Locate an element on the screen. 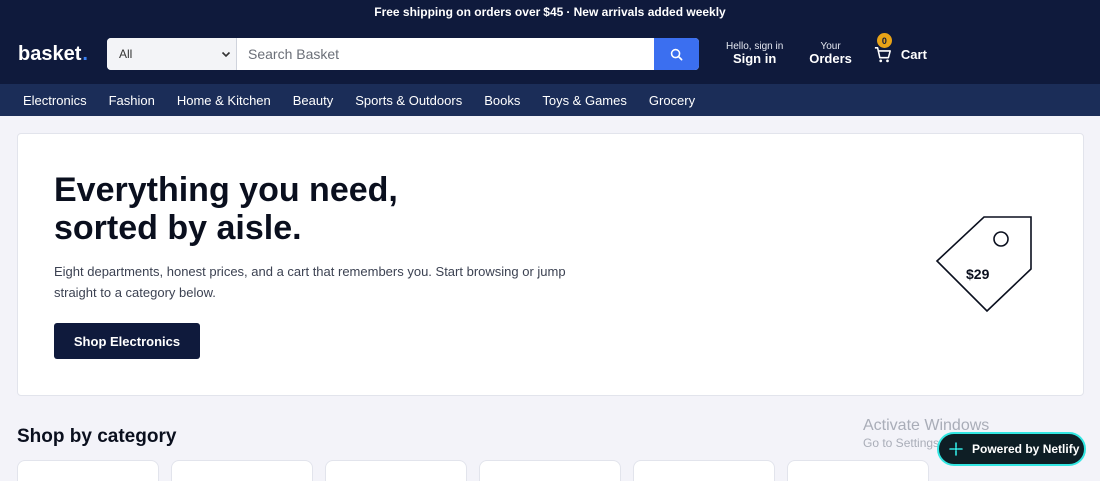 This screenshot has height=481, width=1100. nav-item-electronics: Electronics is located at coordinates (55, 100).